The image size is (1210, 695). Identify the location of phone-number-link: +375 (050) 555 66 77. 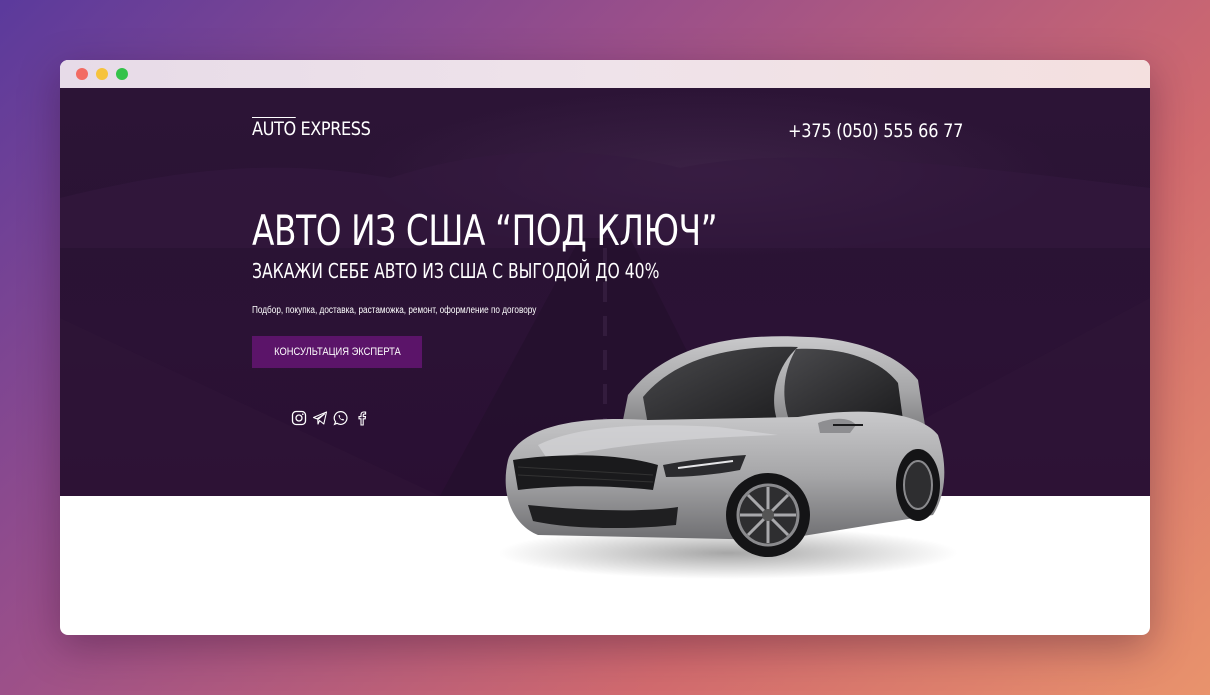
(875, 131).